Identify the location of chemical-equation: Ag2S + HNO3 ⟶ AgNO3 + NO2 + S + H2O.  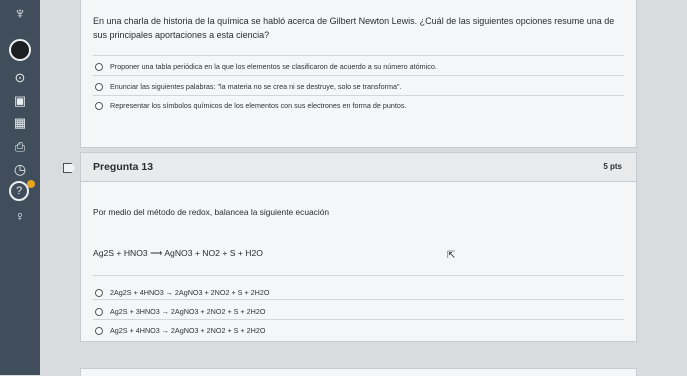
(178, 253).